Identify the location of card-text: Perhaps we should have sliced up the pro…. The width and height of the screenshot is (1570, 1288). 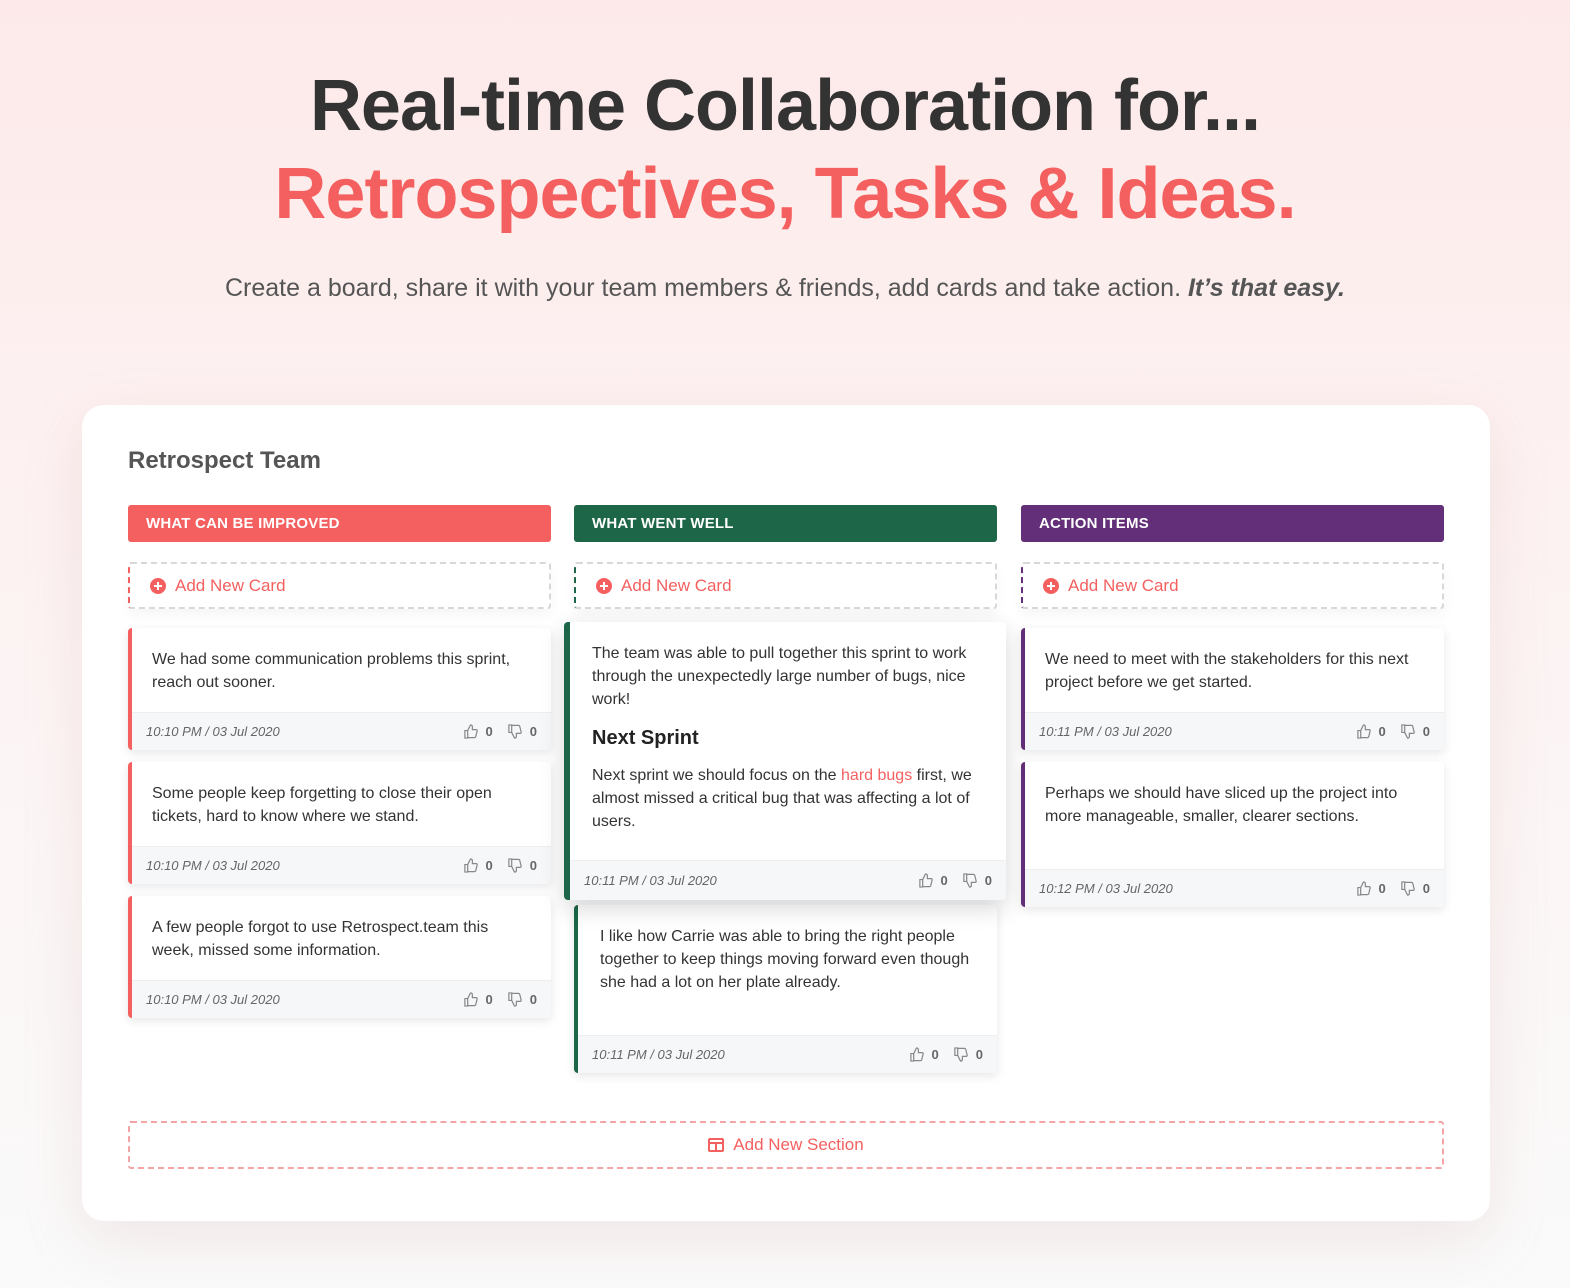
(1221, 805).